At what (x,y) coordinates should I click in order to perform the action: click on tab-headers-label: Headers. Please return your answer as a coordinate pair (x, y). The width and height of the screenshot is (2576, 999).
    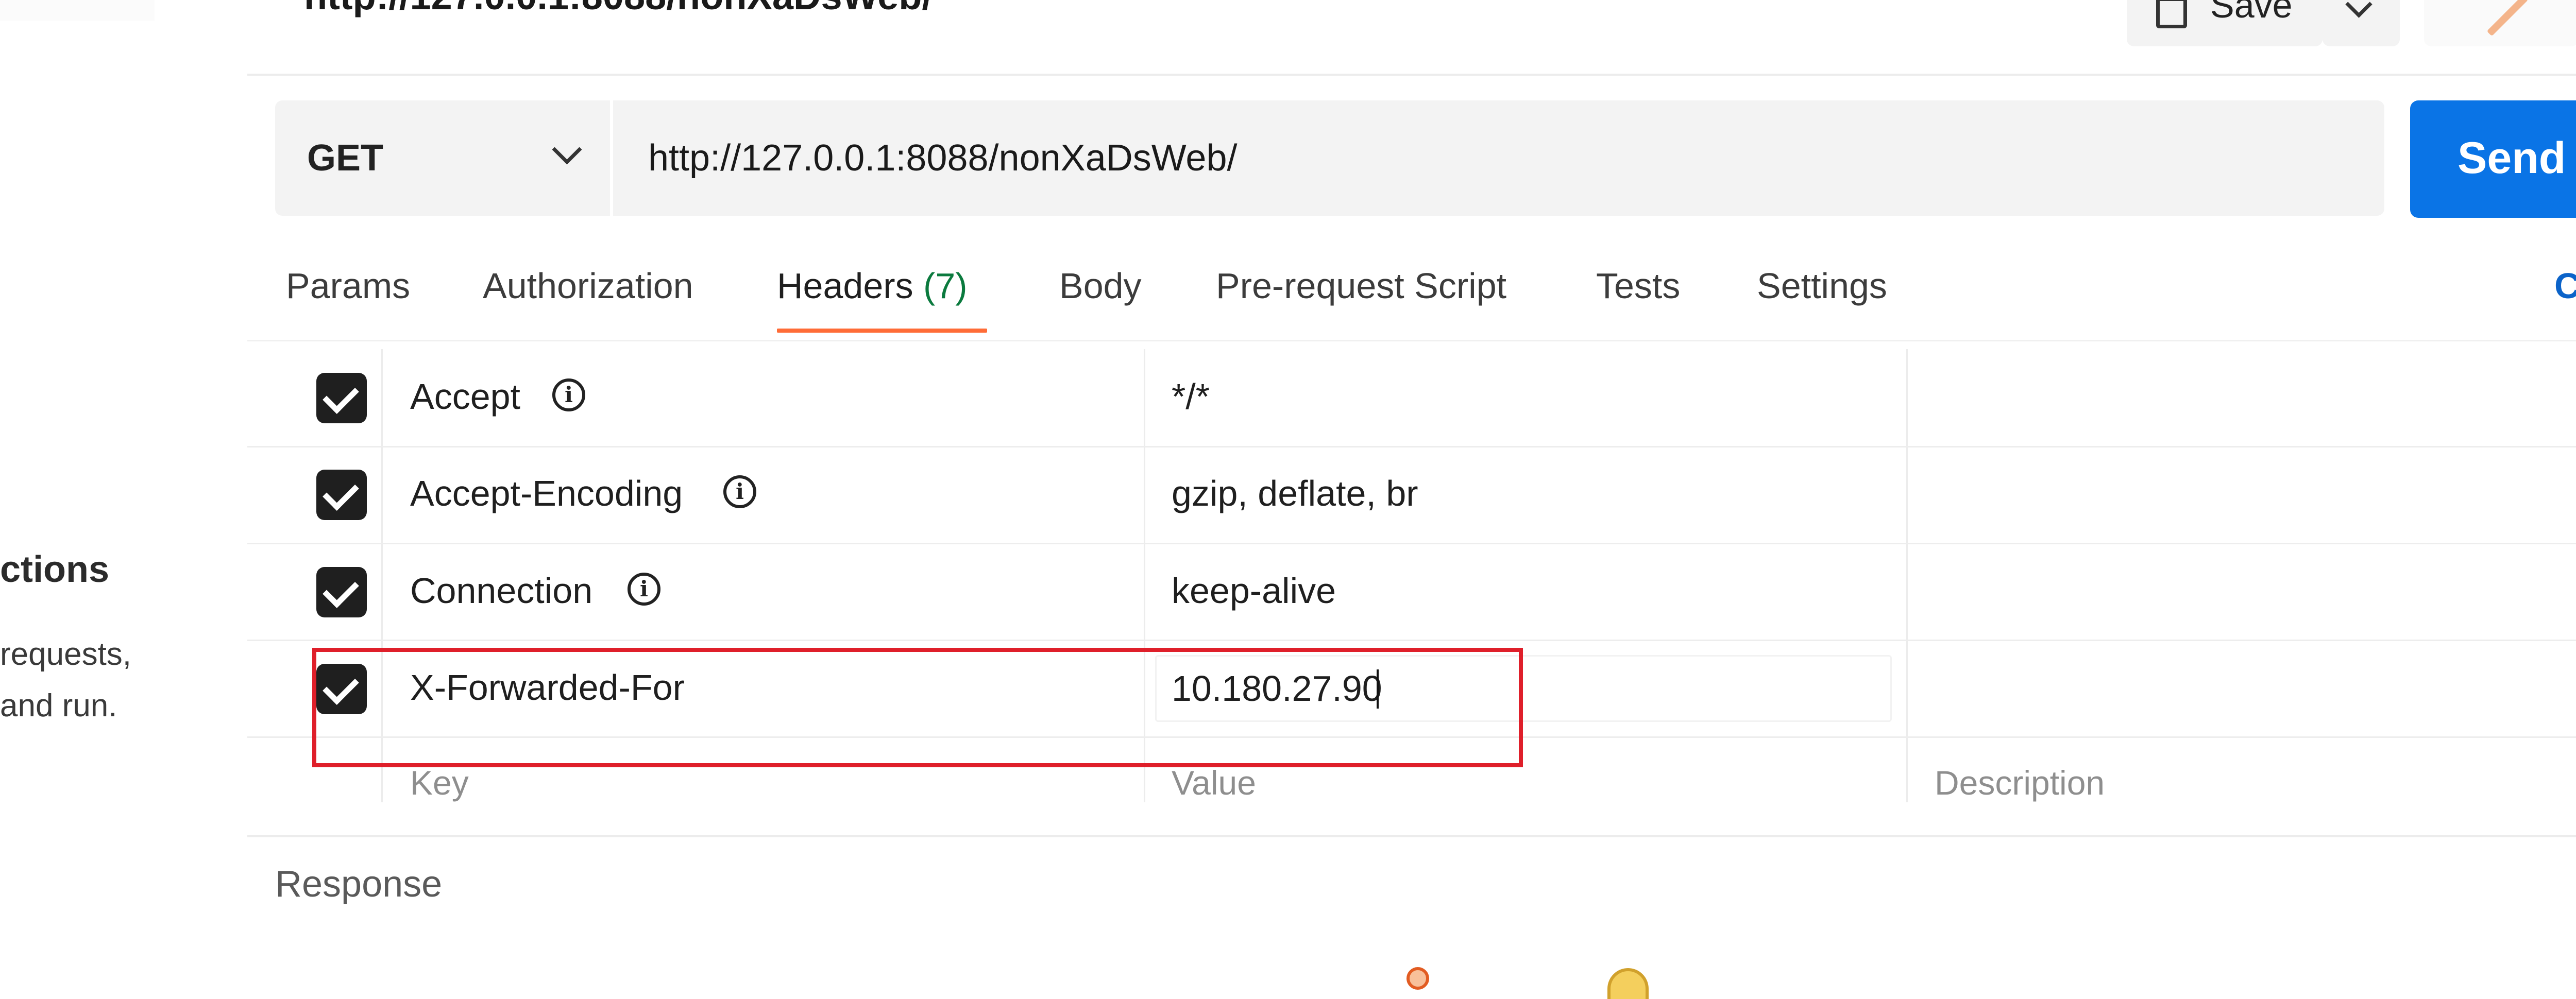
    Looking at the image, I should click on (845, 286).